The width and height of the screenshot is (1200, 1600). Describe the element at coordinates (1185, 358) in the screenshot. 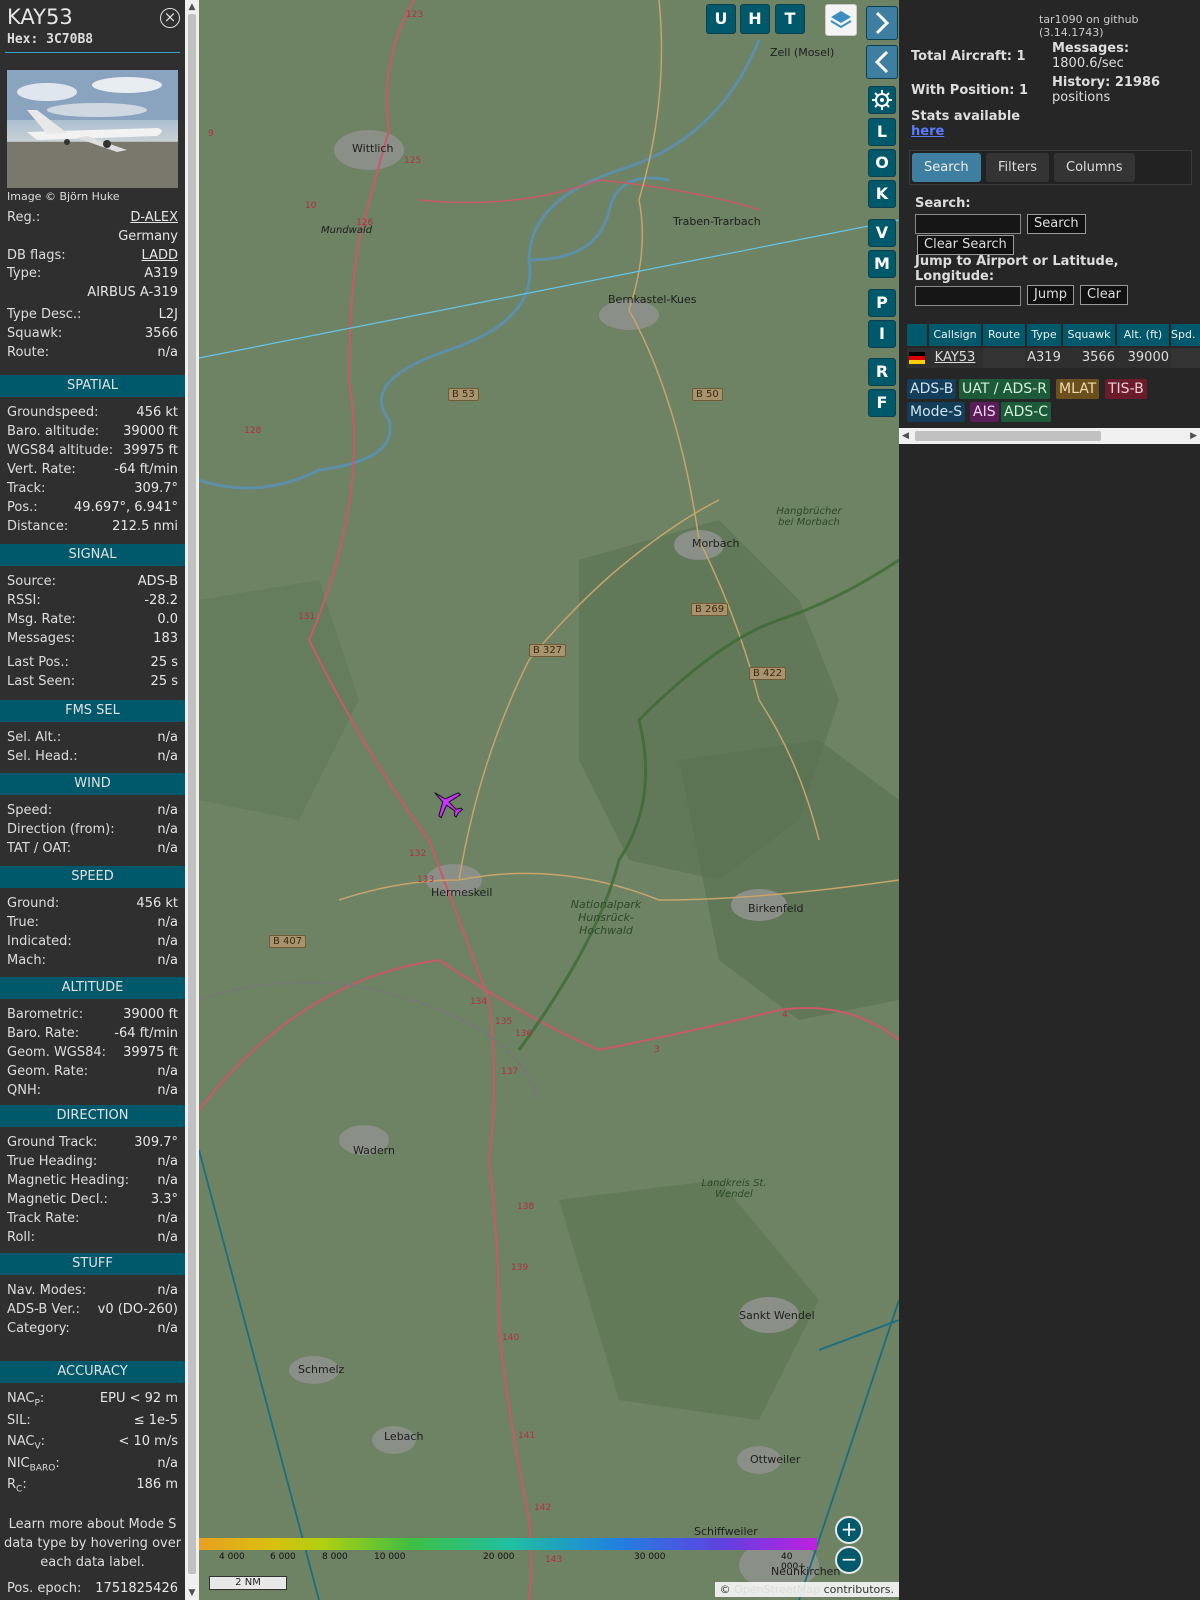

I see `row-speed` at that location.